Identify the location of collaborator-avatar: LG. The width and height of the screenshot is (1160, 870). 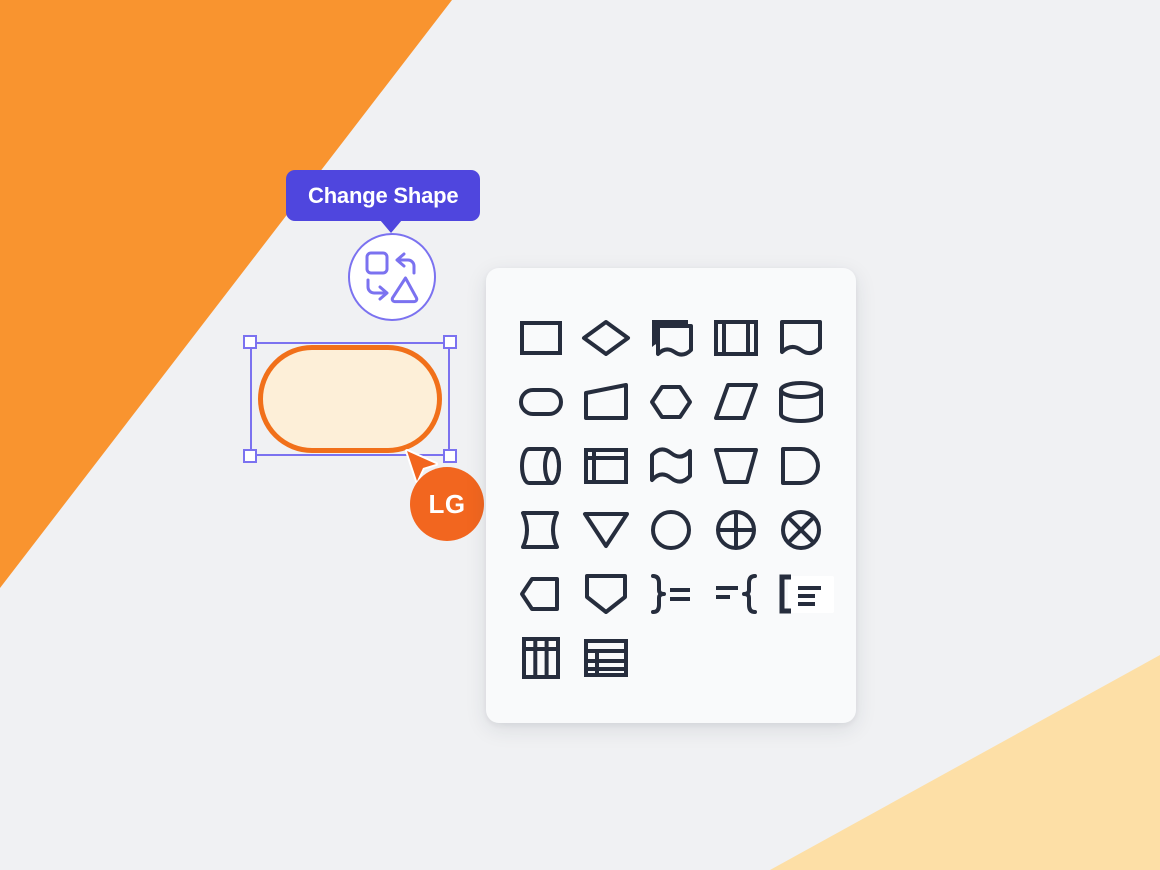
(447, 504).